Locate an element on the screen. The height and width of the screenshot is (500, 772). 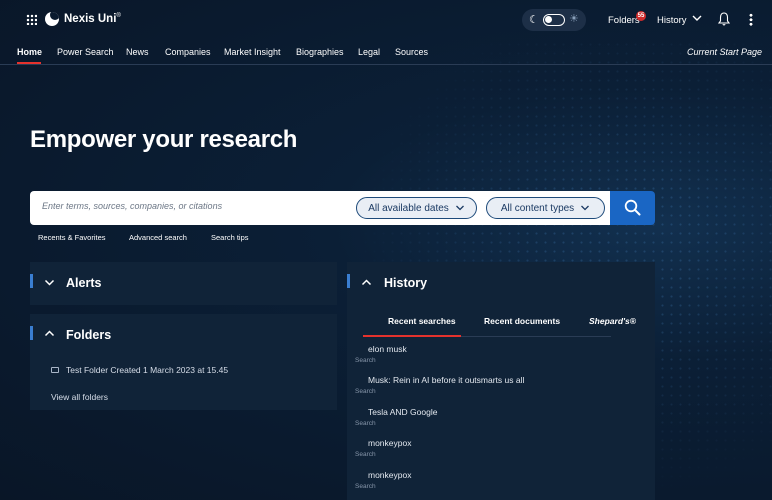
grid-menu-icon is located at coordinates (31, 19).